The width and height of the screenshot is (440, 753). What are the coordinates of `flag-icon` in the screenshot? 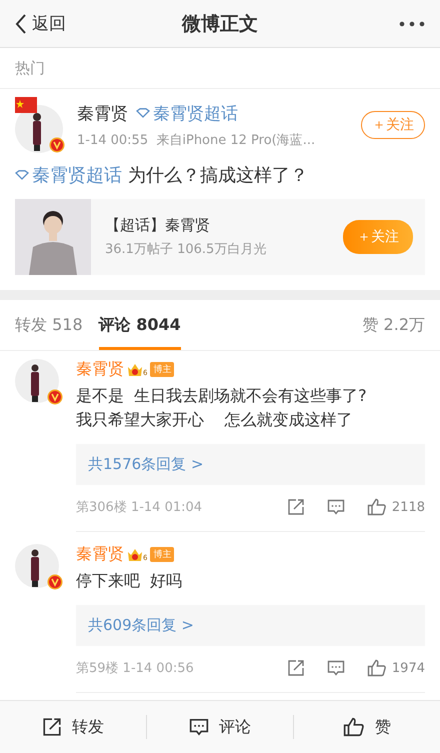 It's located at (26, 105).